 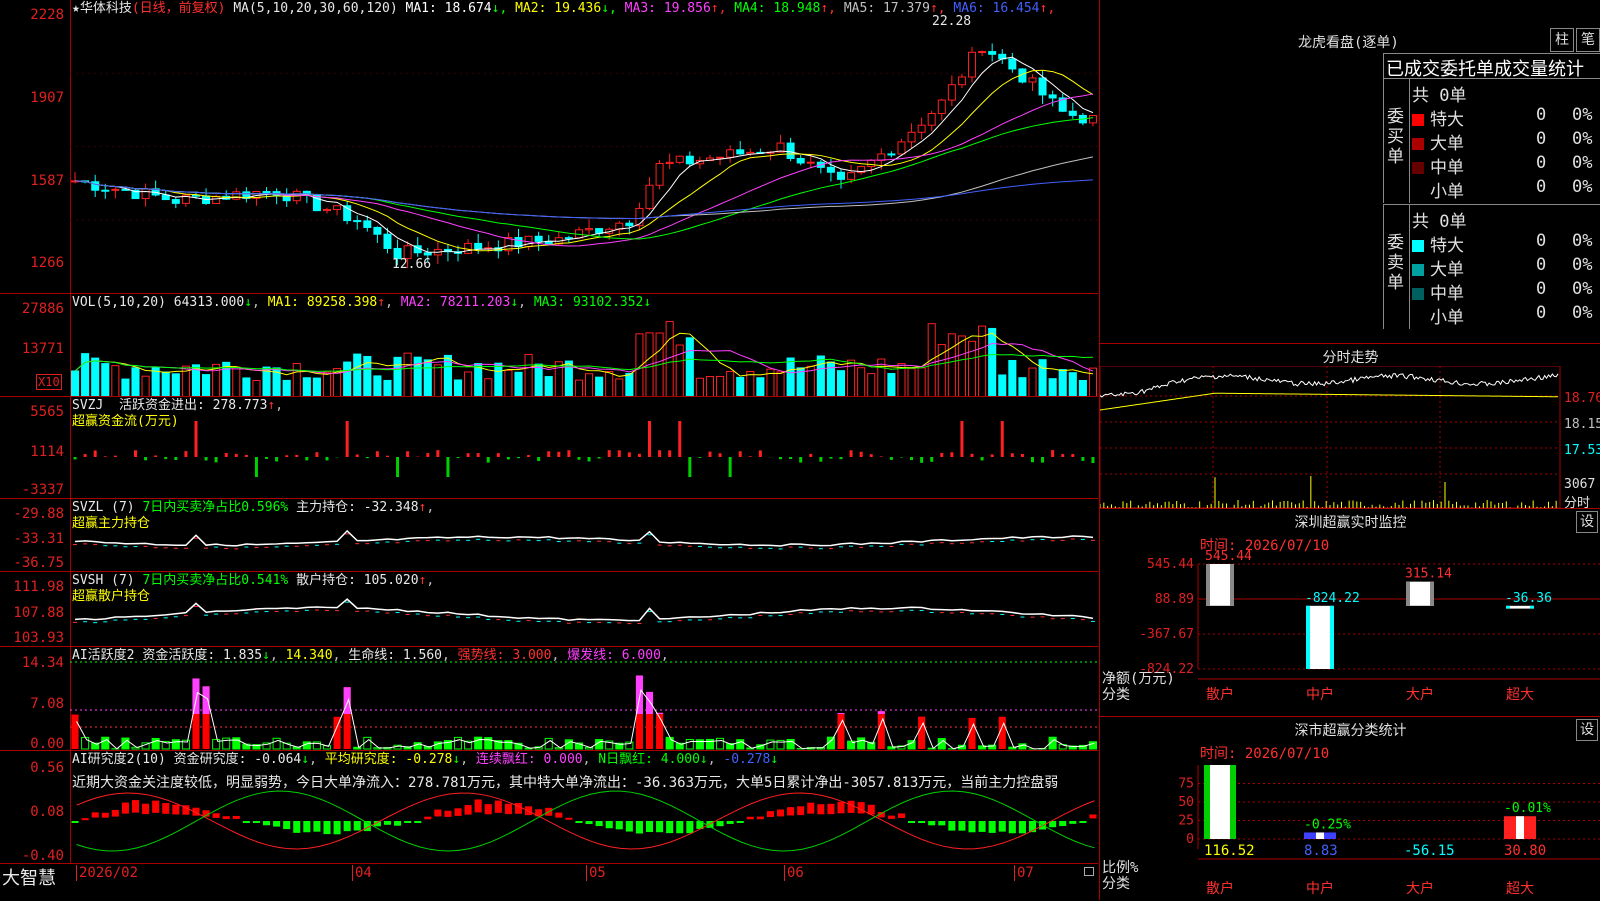 What do you see at coordinates (1089, 871) in the screenshot?
I see `lock-icon` at bounding box center [1089, 871].